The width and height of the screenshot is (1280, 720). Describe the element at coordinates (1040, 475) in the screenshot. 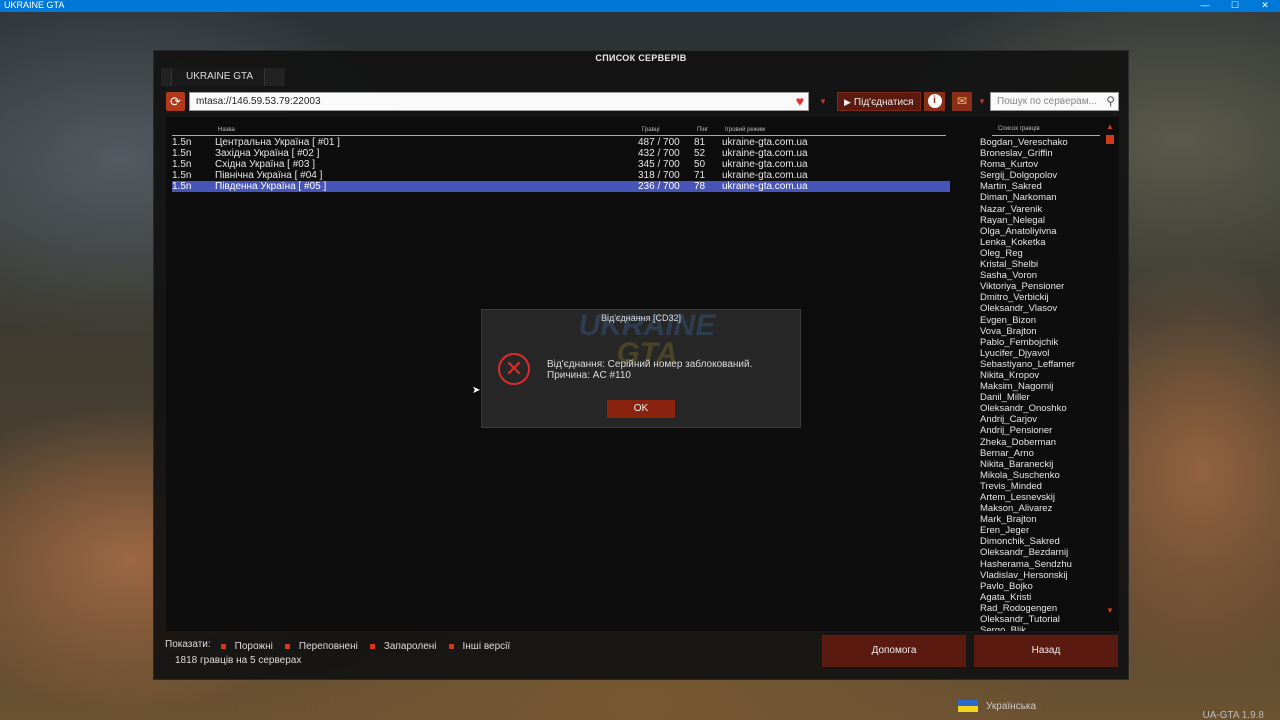

I see `list-item: Mikola_Suschenko` at that location.